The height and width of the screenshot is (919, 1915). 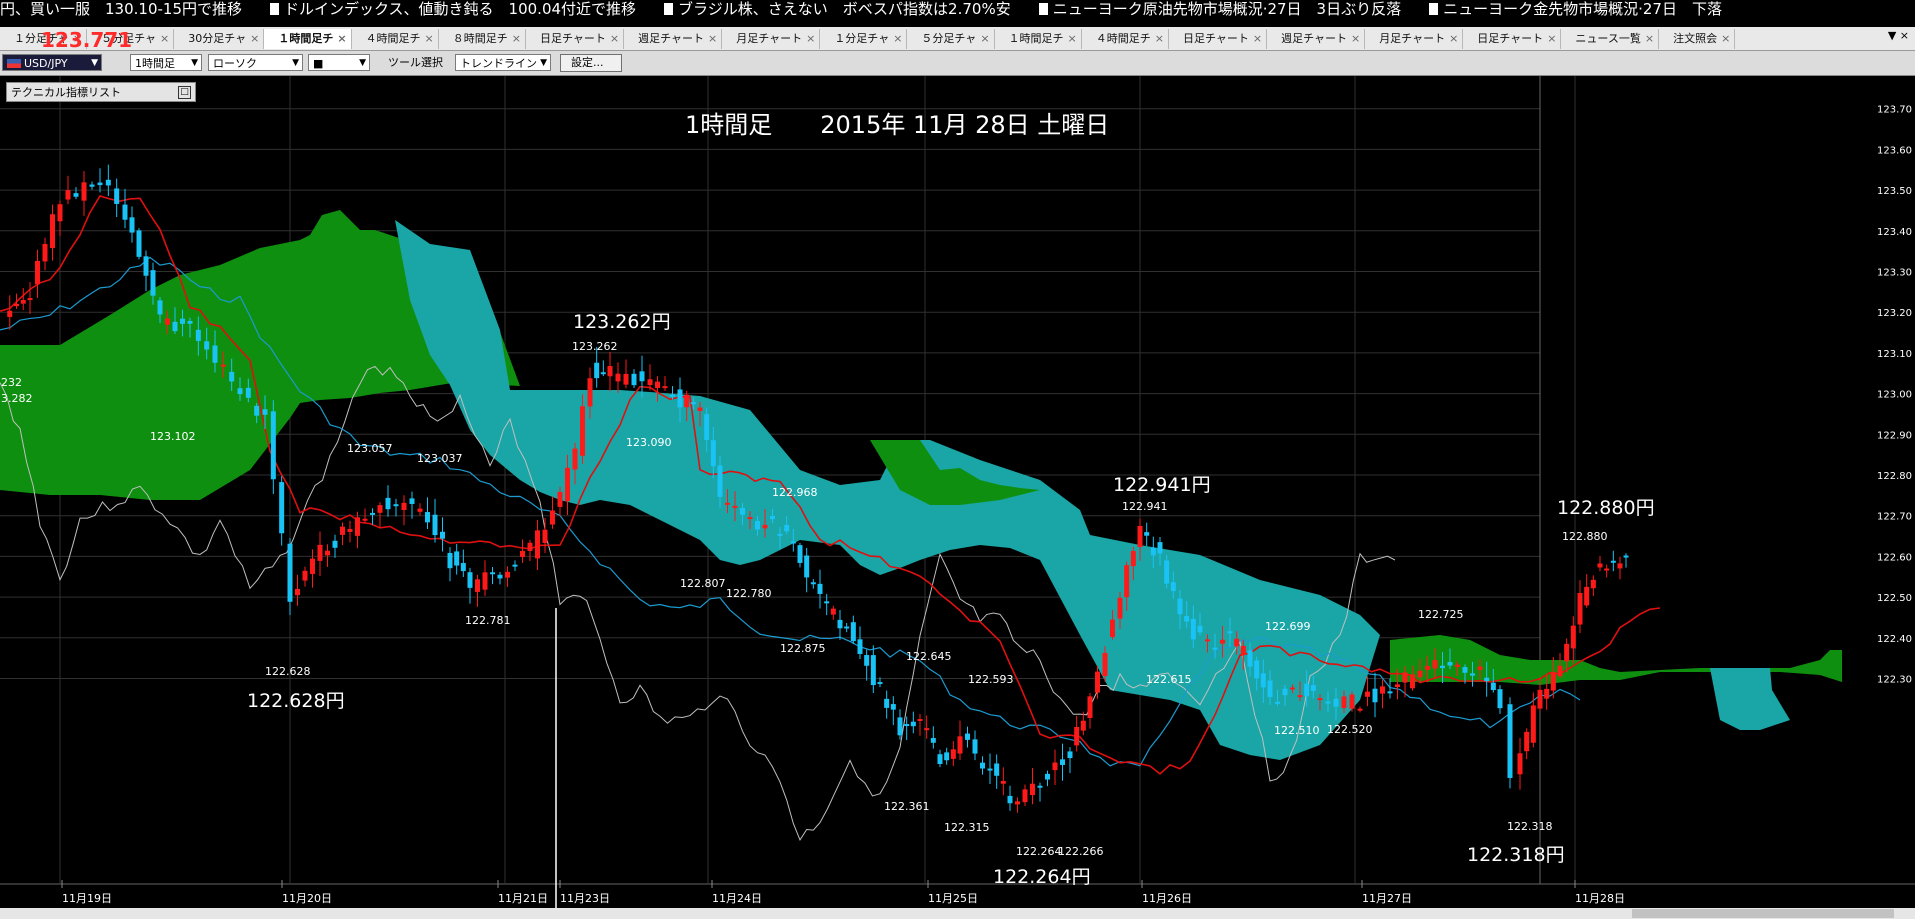 I want to click on chart-tab: ８時間足チ ×, so click(x=482, y=39).